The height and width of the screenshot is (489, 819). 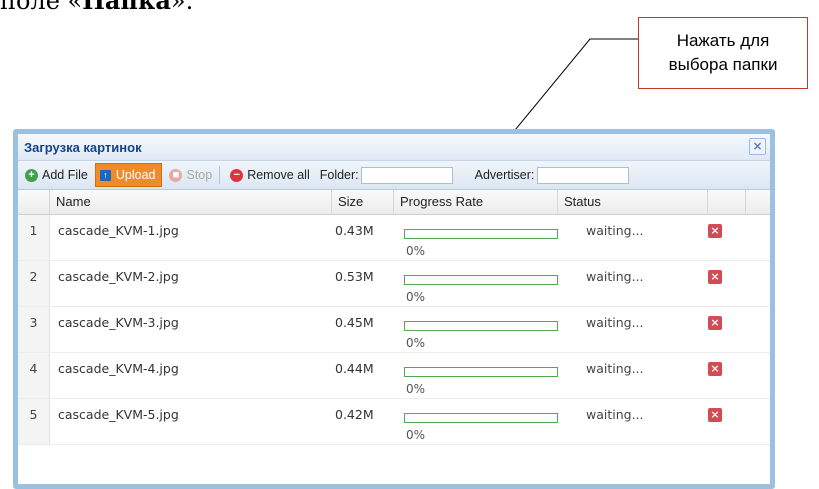 I want to click on heading-bold: Папка, so click(x=126, y=7).